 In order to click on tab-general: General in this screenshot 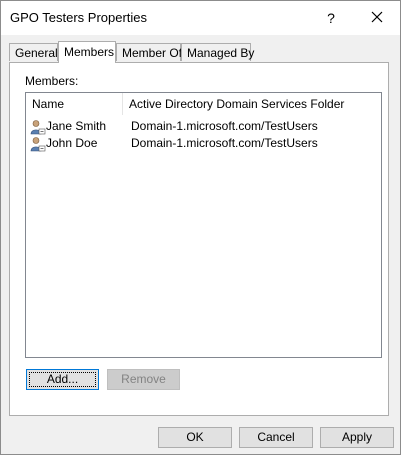, I will do `click(33, 52)`.